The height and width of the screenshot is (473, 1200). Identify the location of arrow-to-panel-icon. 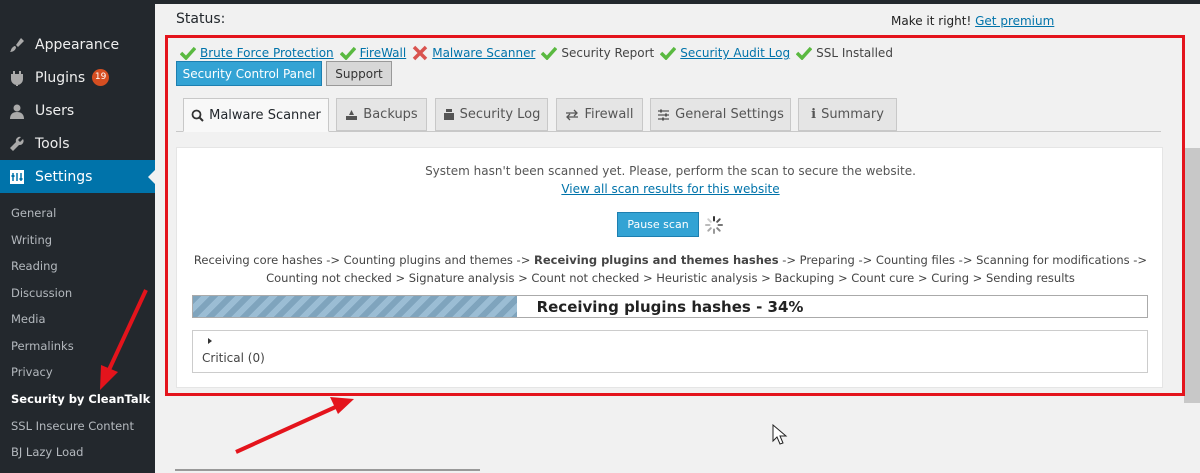
(294, 425).